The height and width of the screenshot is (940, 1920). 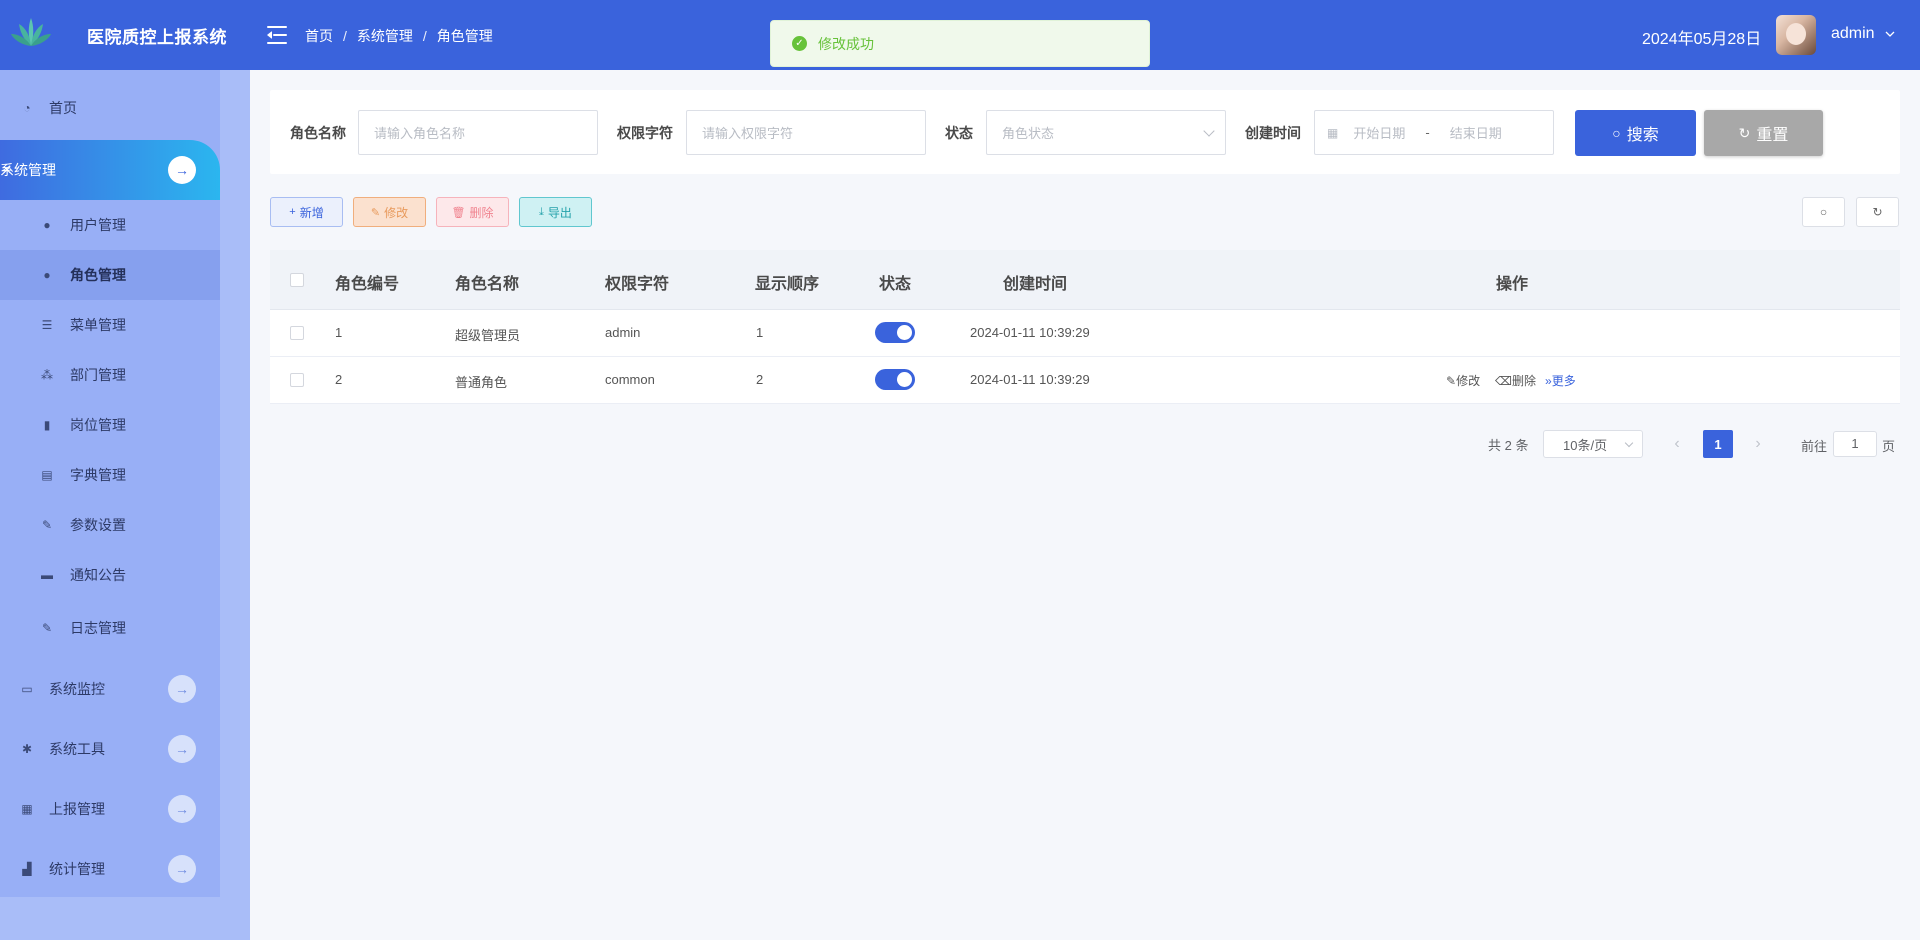 I want to click on sidebar-item-home: ◔ 首页, so click(x=110, y=108).